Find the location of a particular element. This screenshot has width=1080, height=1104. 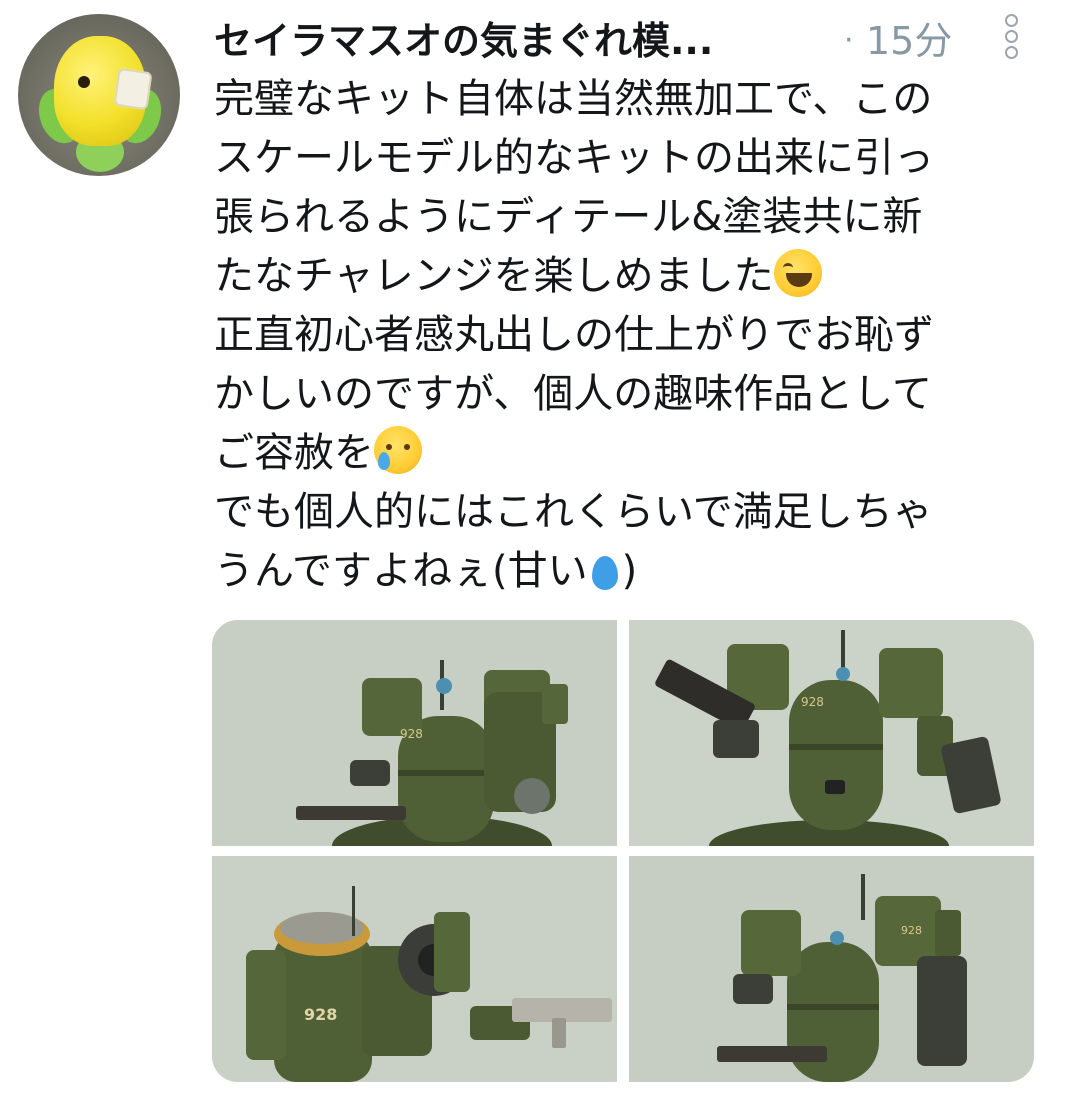

tweet-line-text: ご容赦を is located at coordinates (294, 453).